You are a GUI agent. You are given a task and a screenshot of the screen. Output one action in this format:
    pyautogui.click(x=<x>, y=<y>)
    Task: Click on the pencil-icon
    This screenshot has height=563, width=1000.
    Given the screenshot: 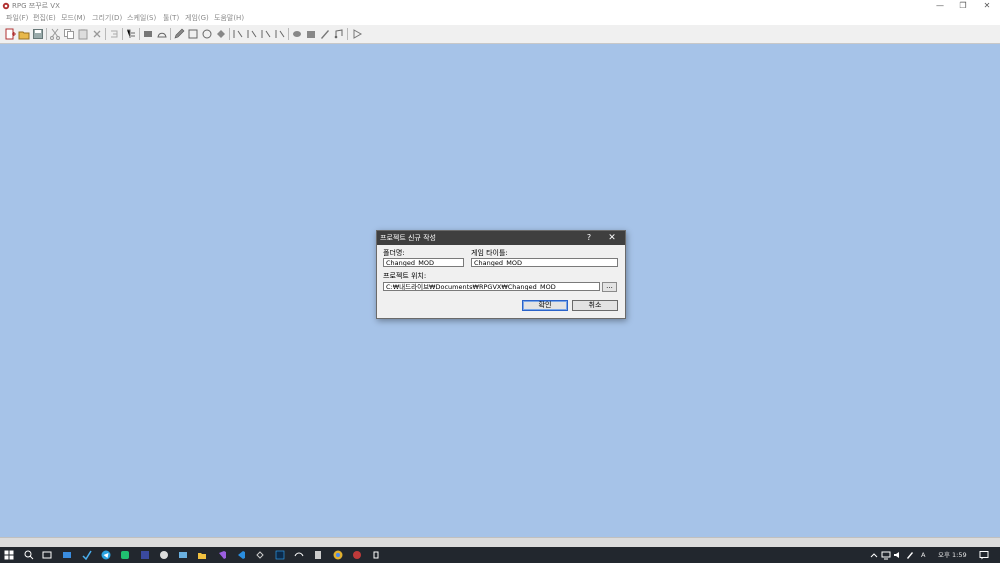 What is the action you would take?
    pyautogui.click(x=179, y=34)
    